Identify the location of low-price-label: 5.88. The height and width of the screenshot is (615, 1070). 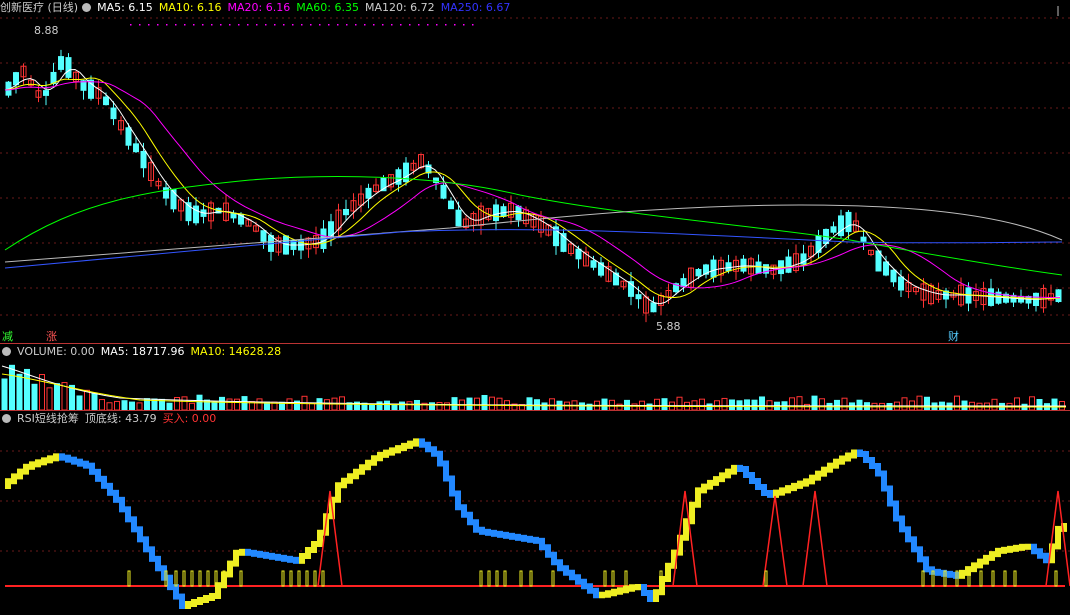
(668, 326).